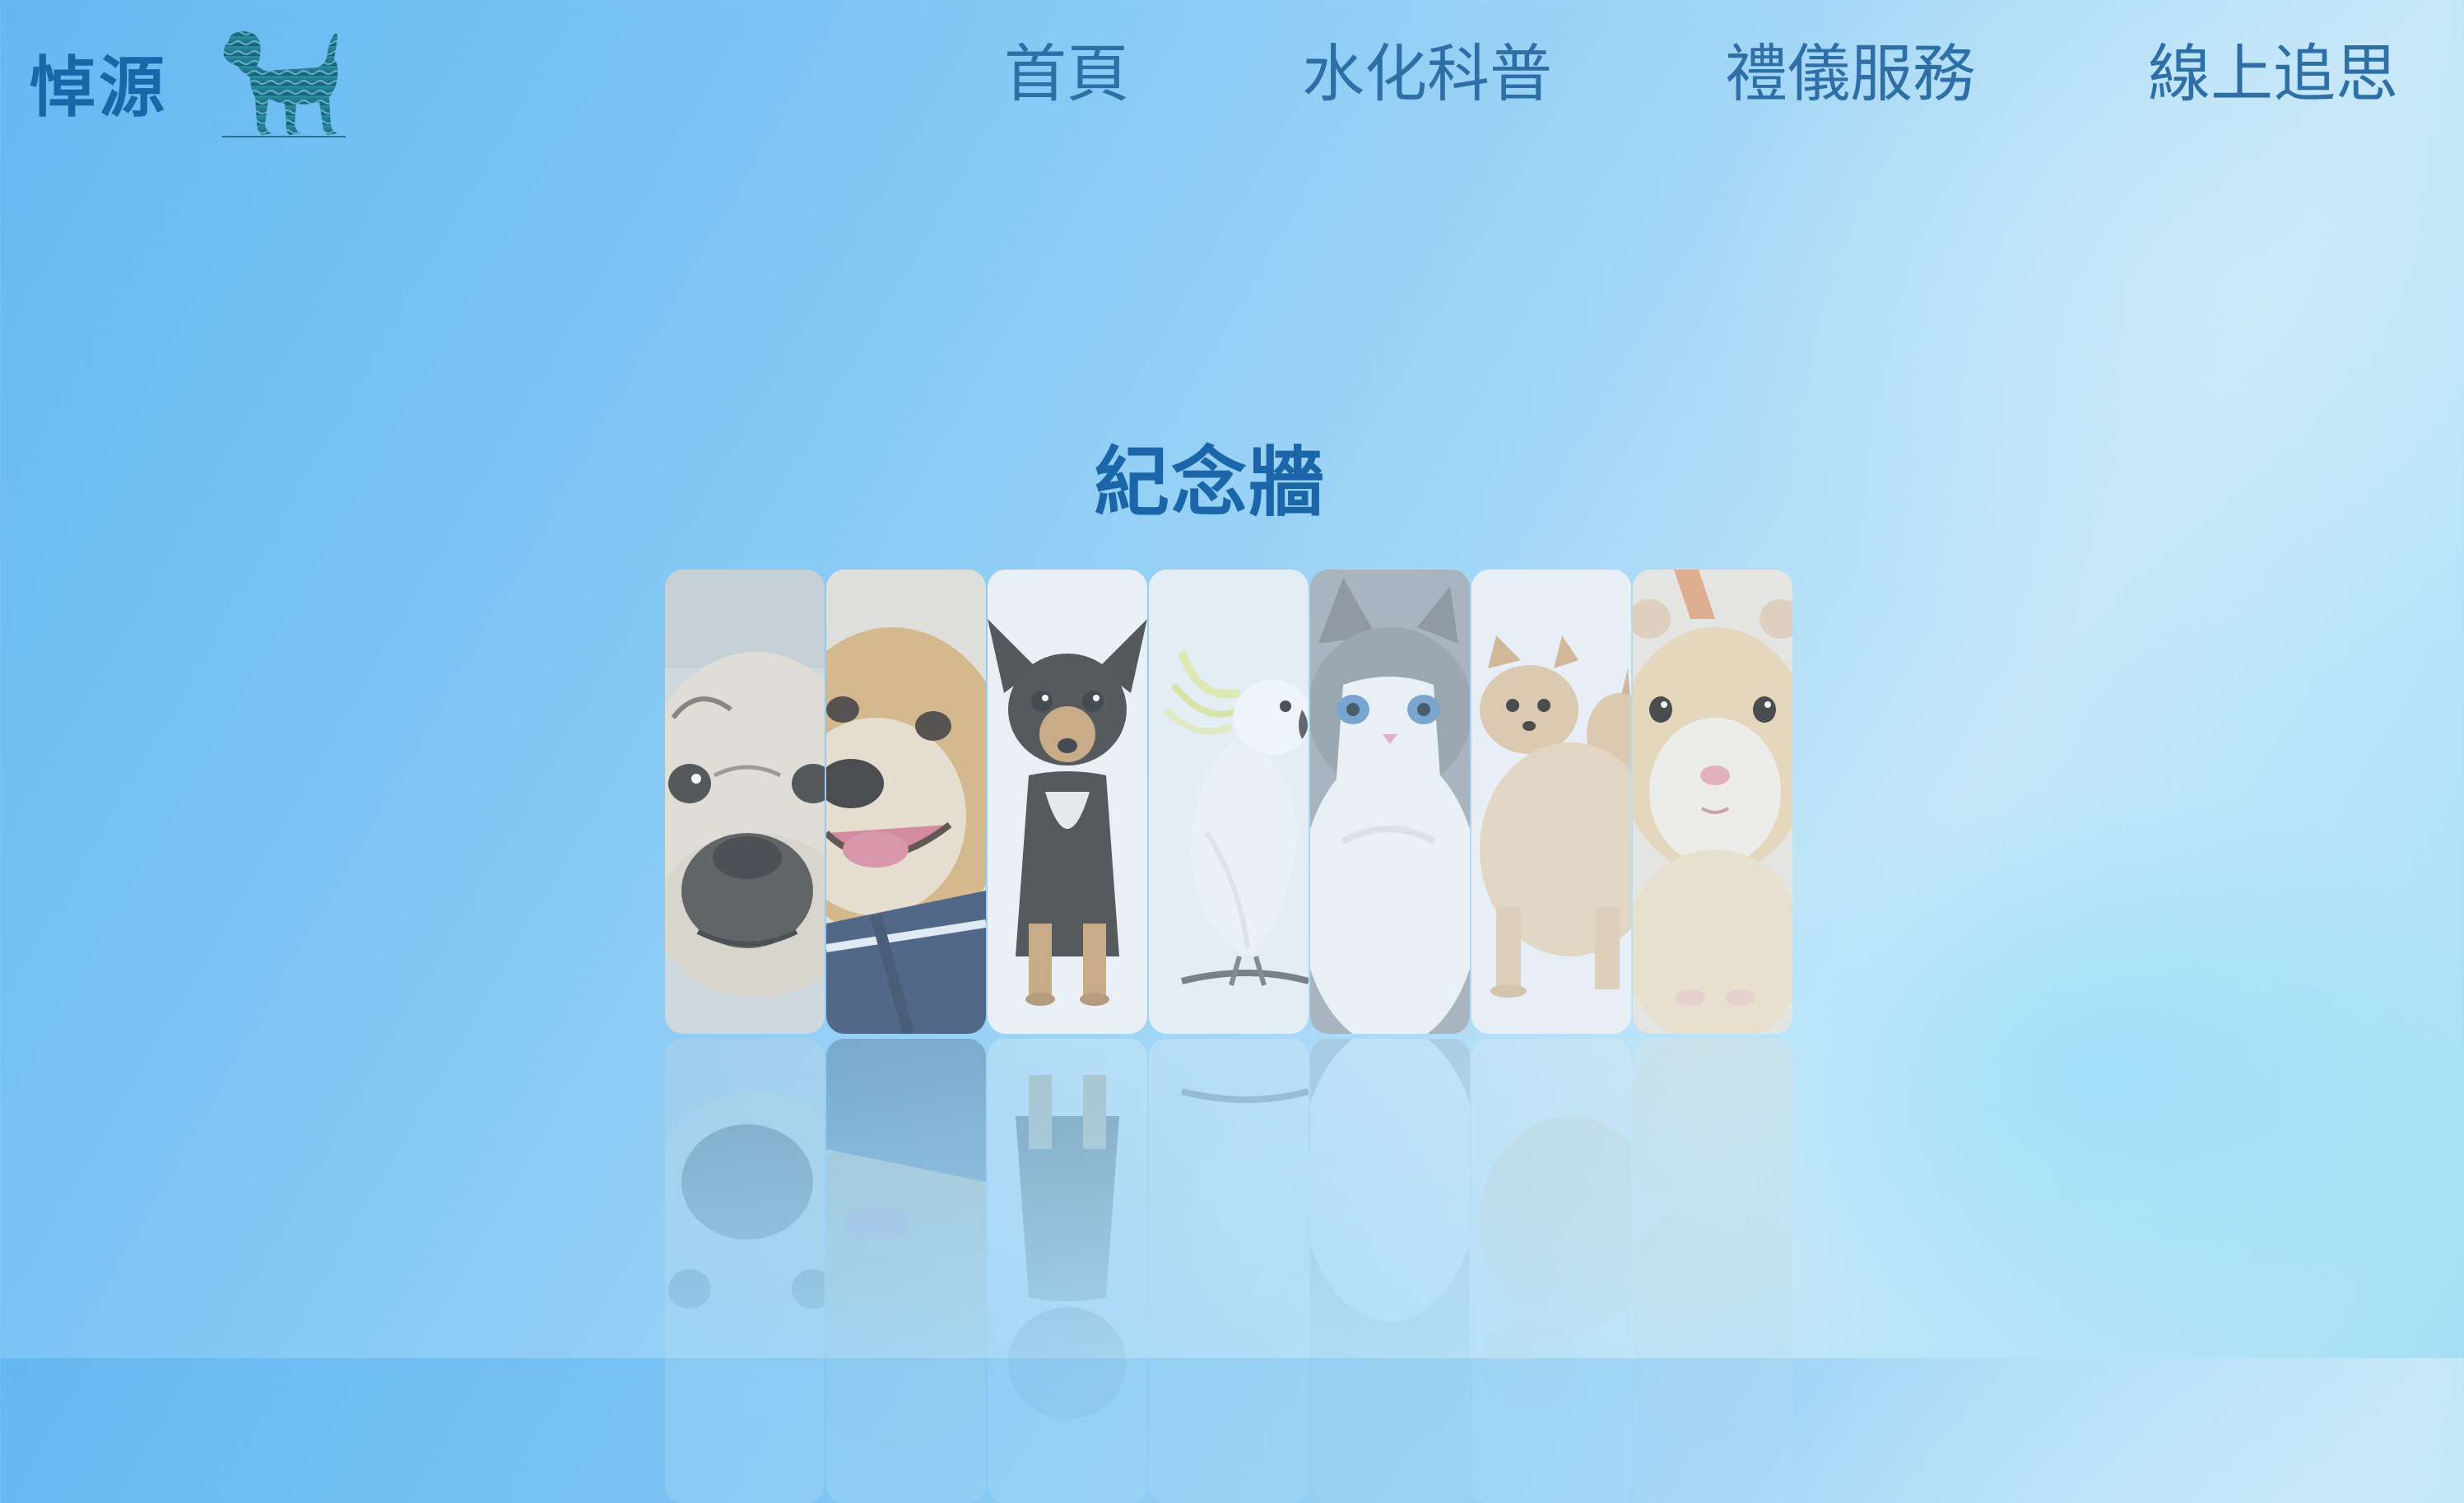 The height and width of the screenshot is (1503, 2464). I want to click on ragdoll-cat-photo, so click(1390, 802).